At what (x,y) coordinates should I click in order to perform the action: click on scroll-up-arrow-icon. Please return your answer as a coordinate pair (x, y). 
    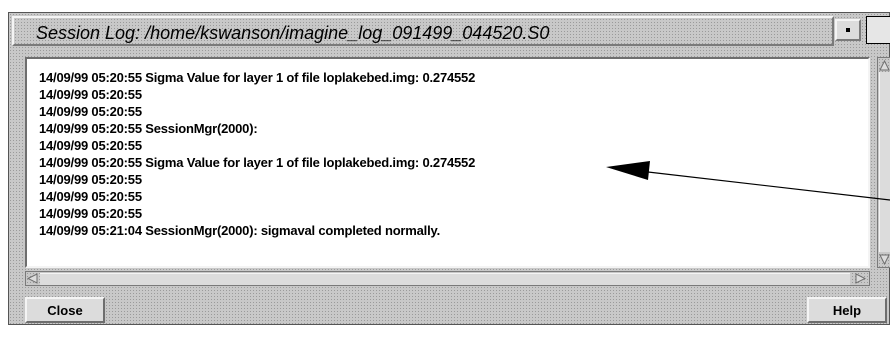
    Looking at the image, I should click on (884, 65).